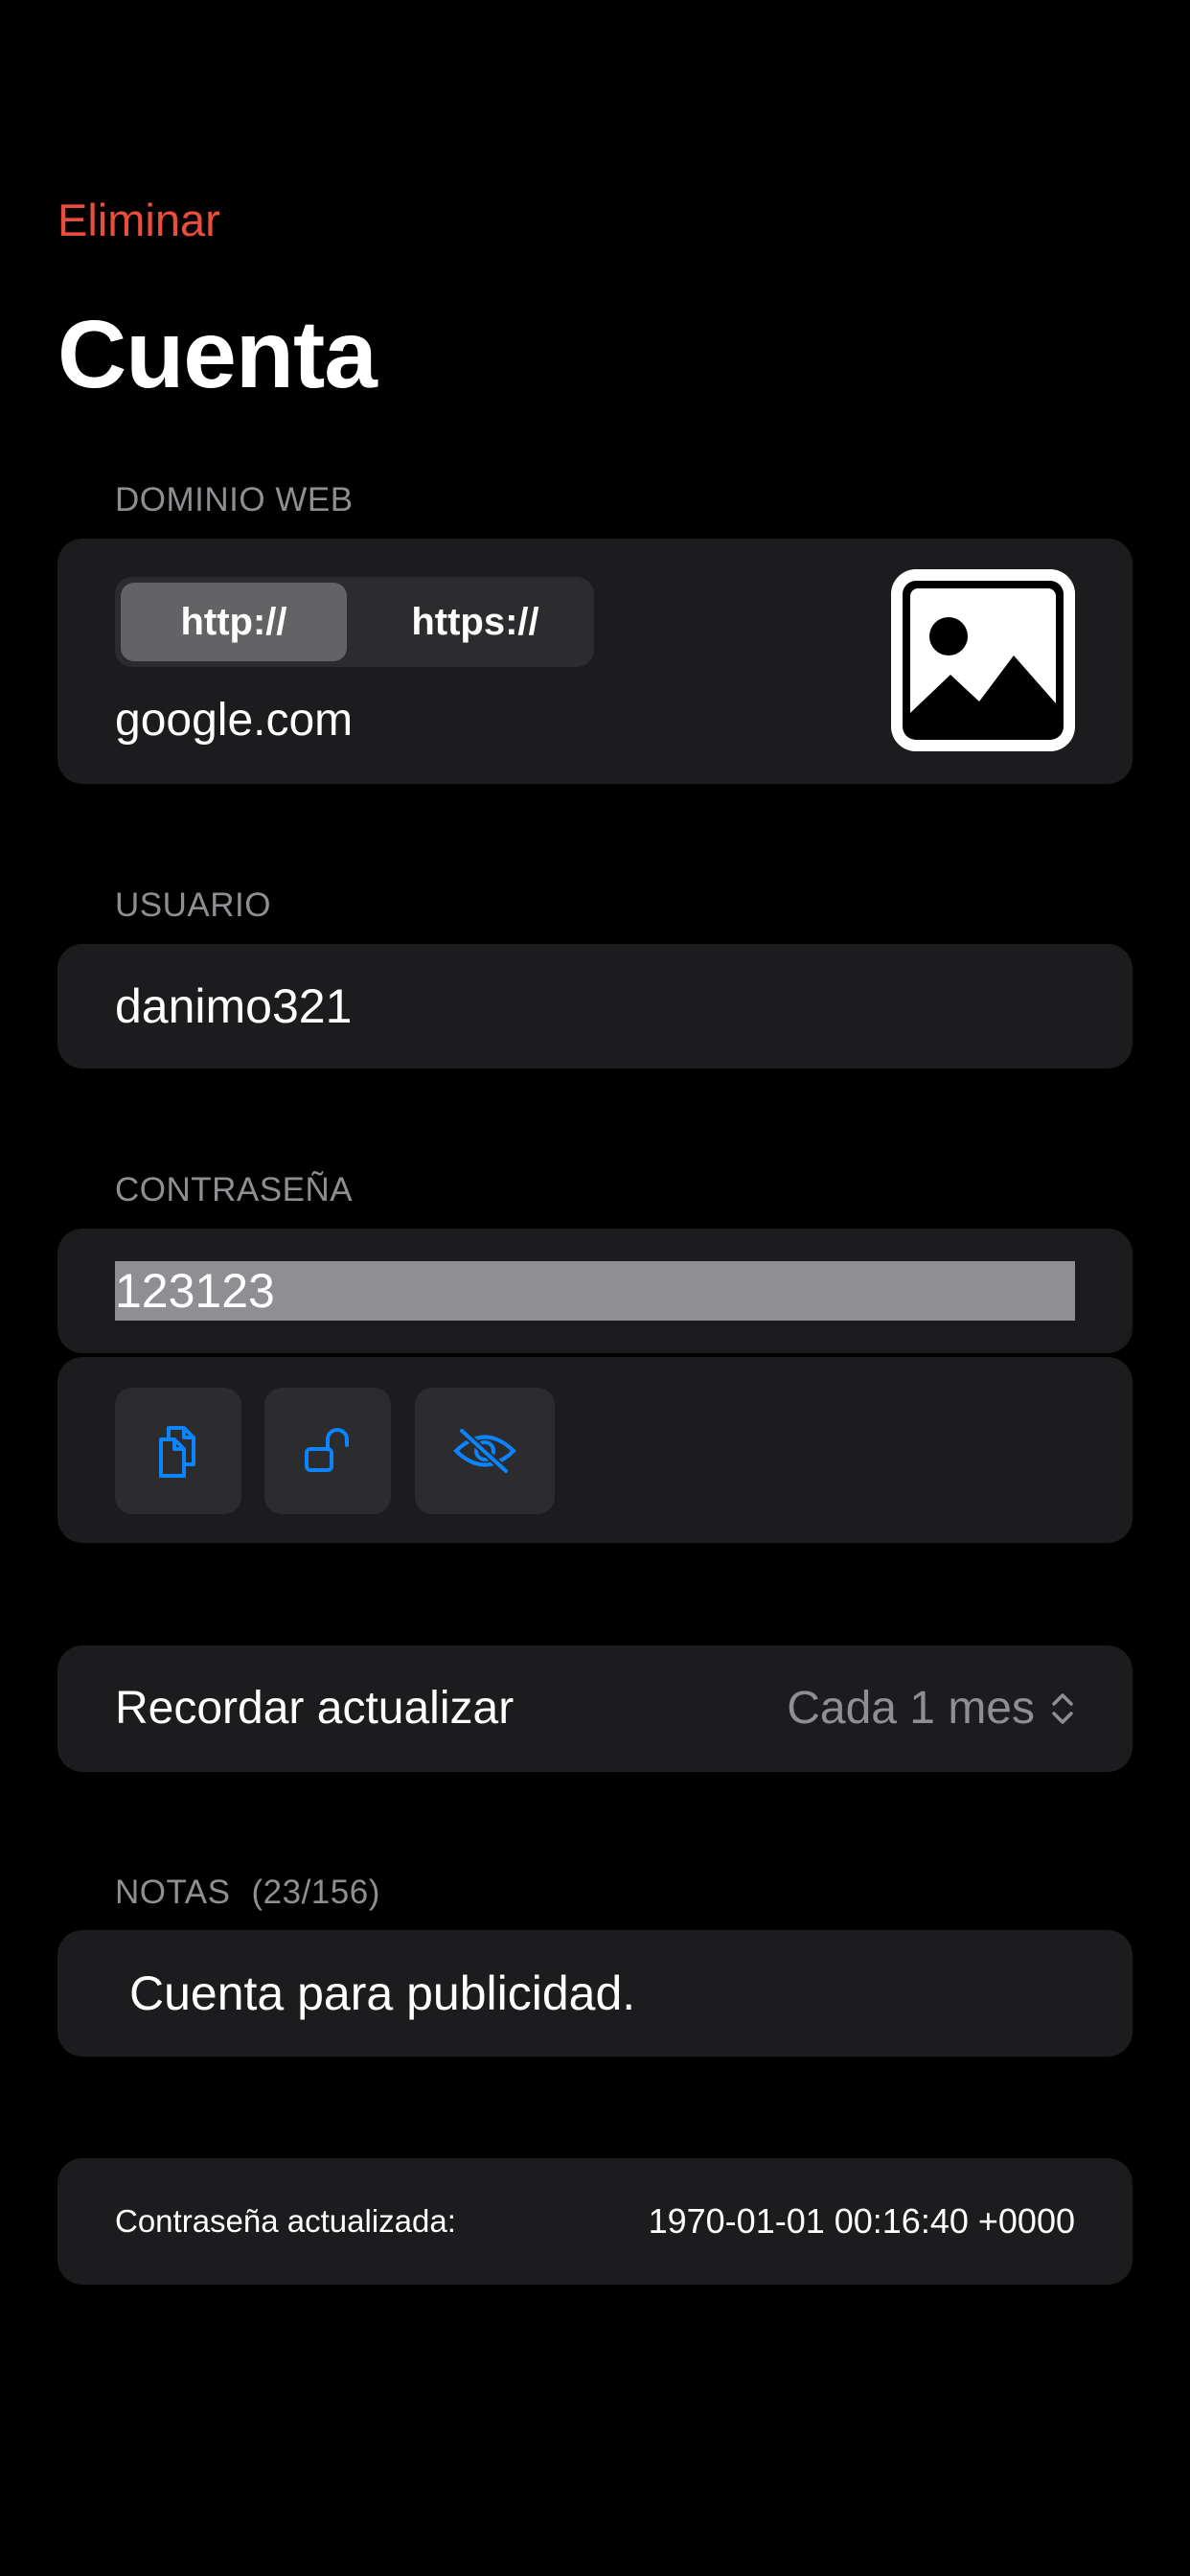  I want to click on user-section-label: USUARIO, so click(193, 905).